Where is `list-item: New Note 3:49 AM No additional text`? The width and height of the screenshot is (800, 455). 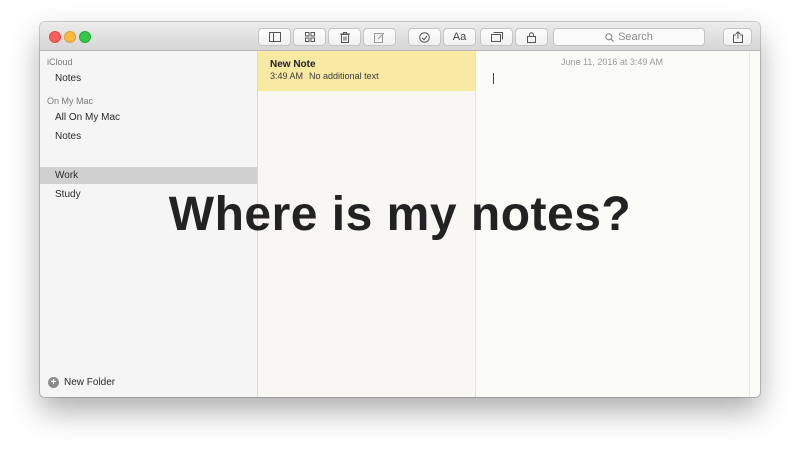 list-item: New Note 3:49 AM No additional text is located at coordinates (366, 71).